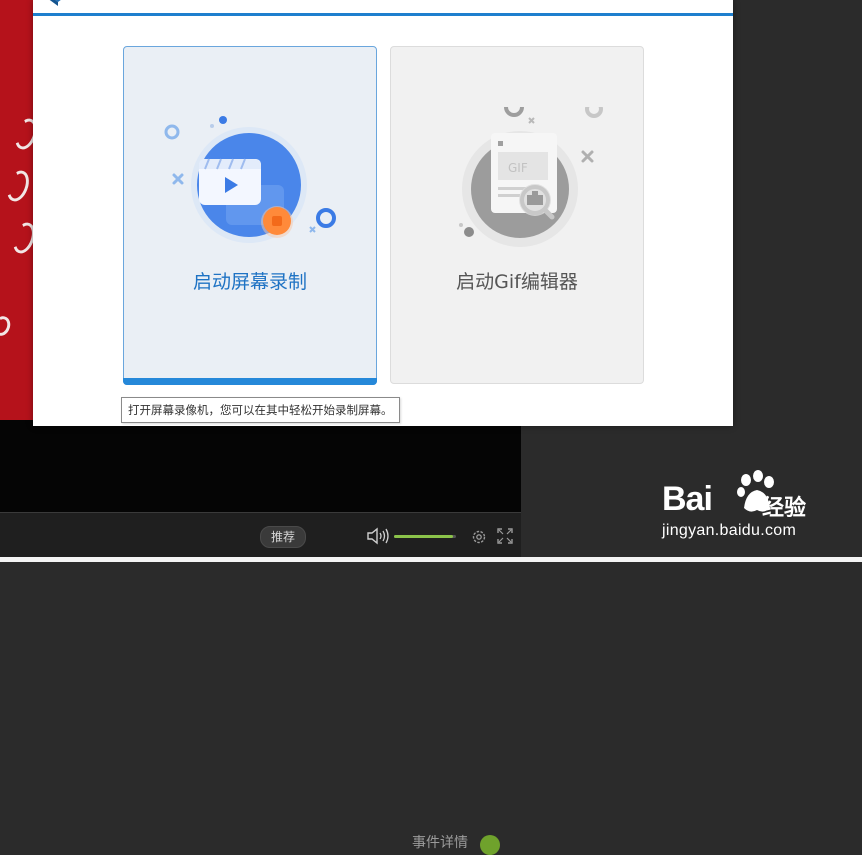 This screenshot has width=862, height=855. What do you see at coordinates (517, 282) in the screenshot?
I see `start-gif-editor-label: 启动Gif编辑器` at bounding box center [517, 282].